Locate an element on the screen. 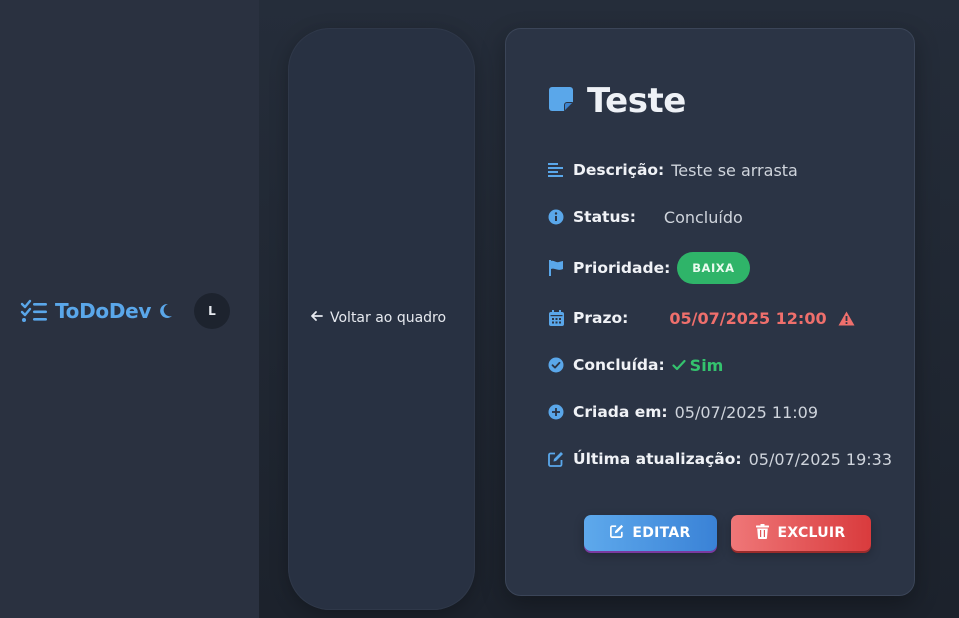 Image resolution: width=959 pixels, height=618 pixels. brand: ToDoDev is located at coordinates (97, 311).